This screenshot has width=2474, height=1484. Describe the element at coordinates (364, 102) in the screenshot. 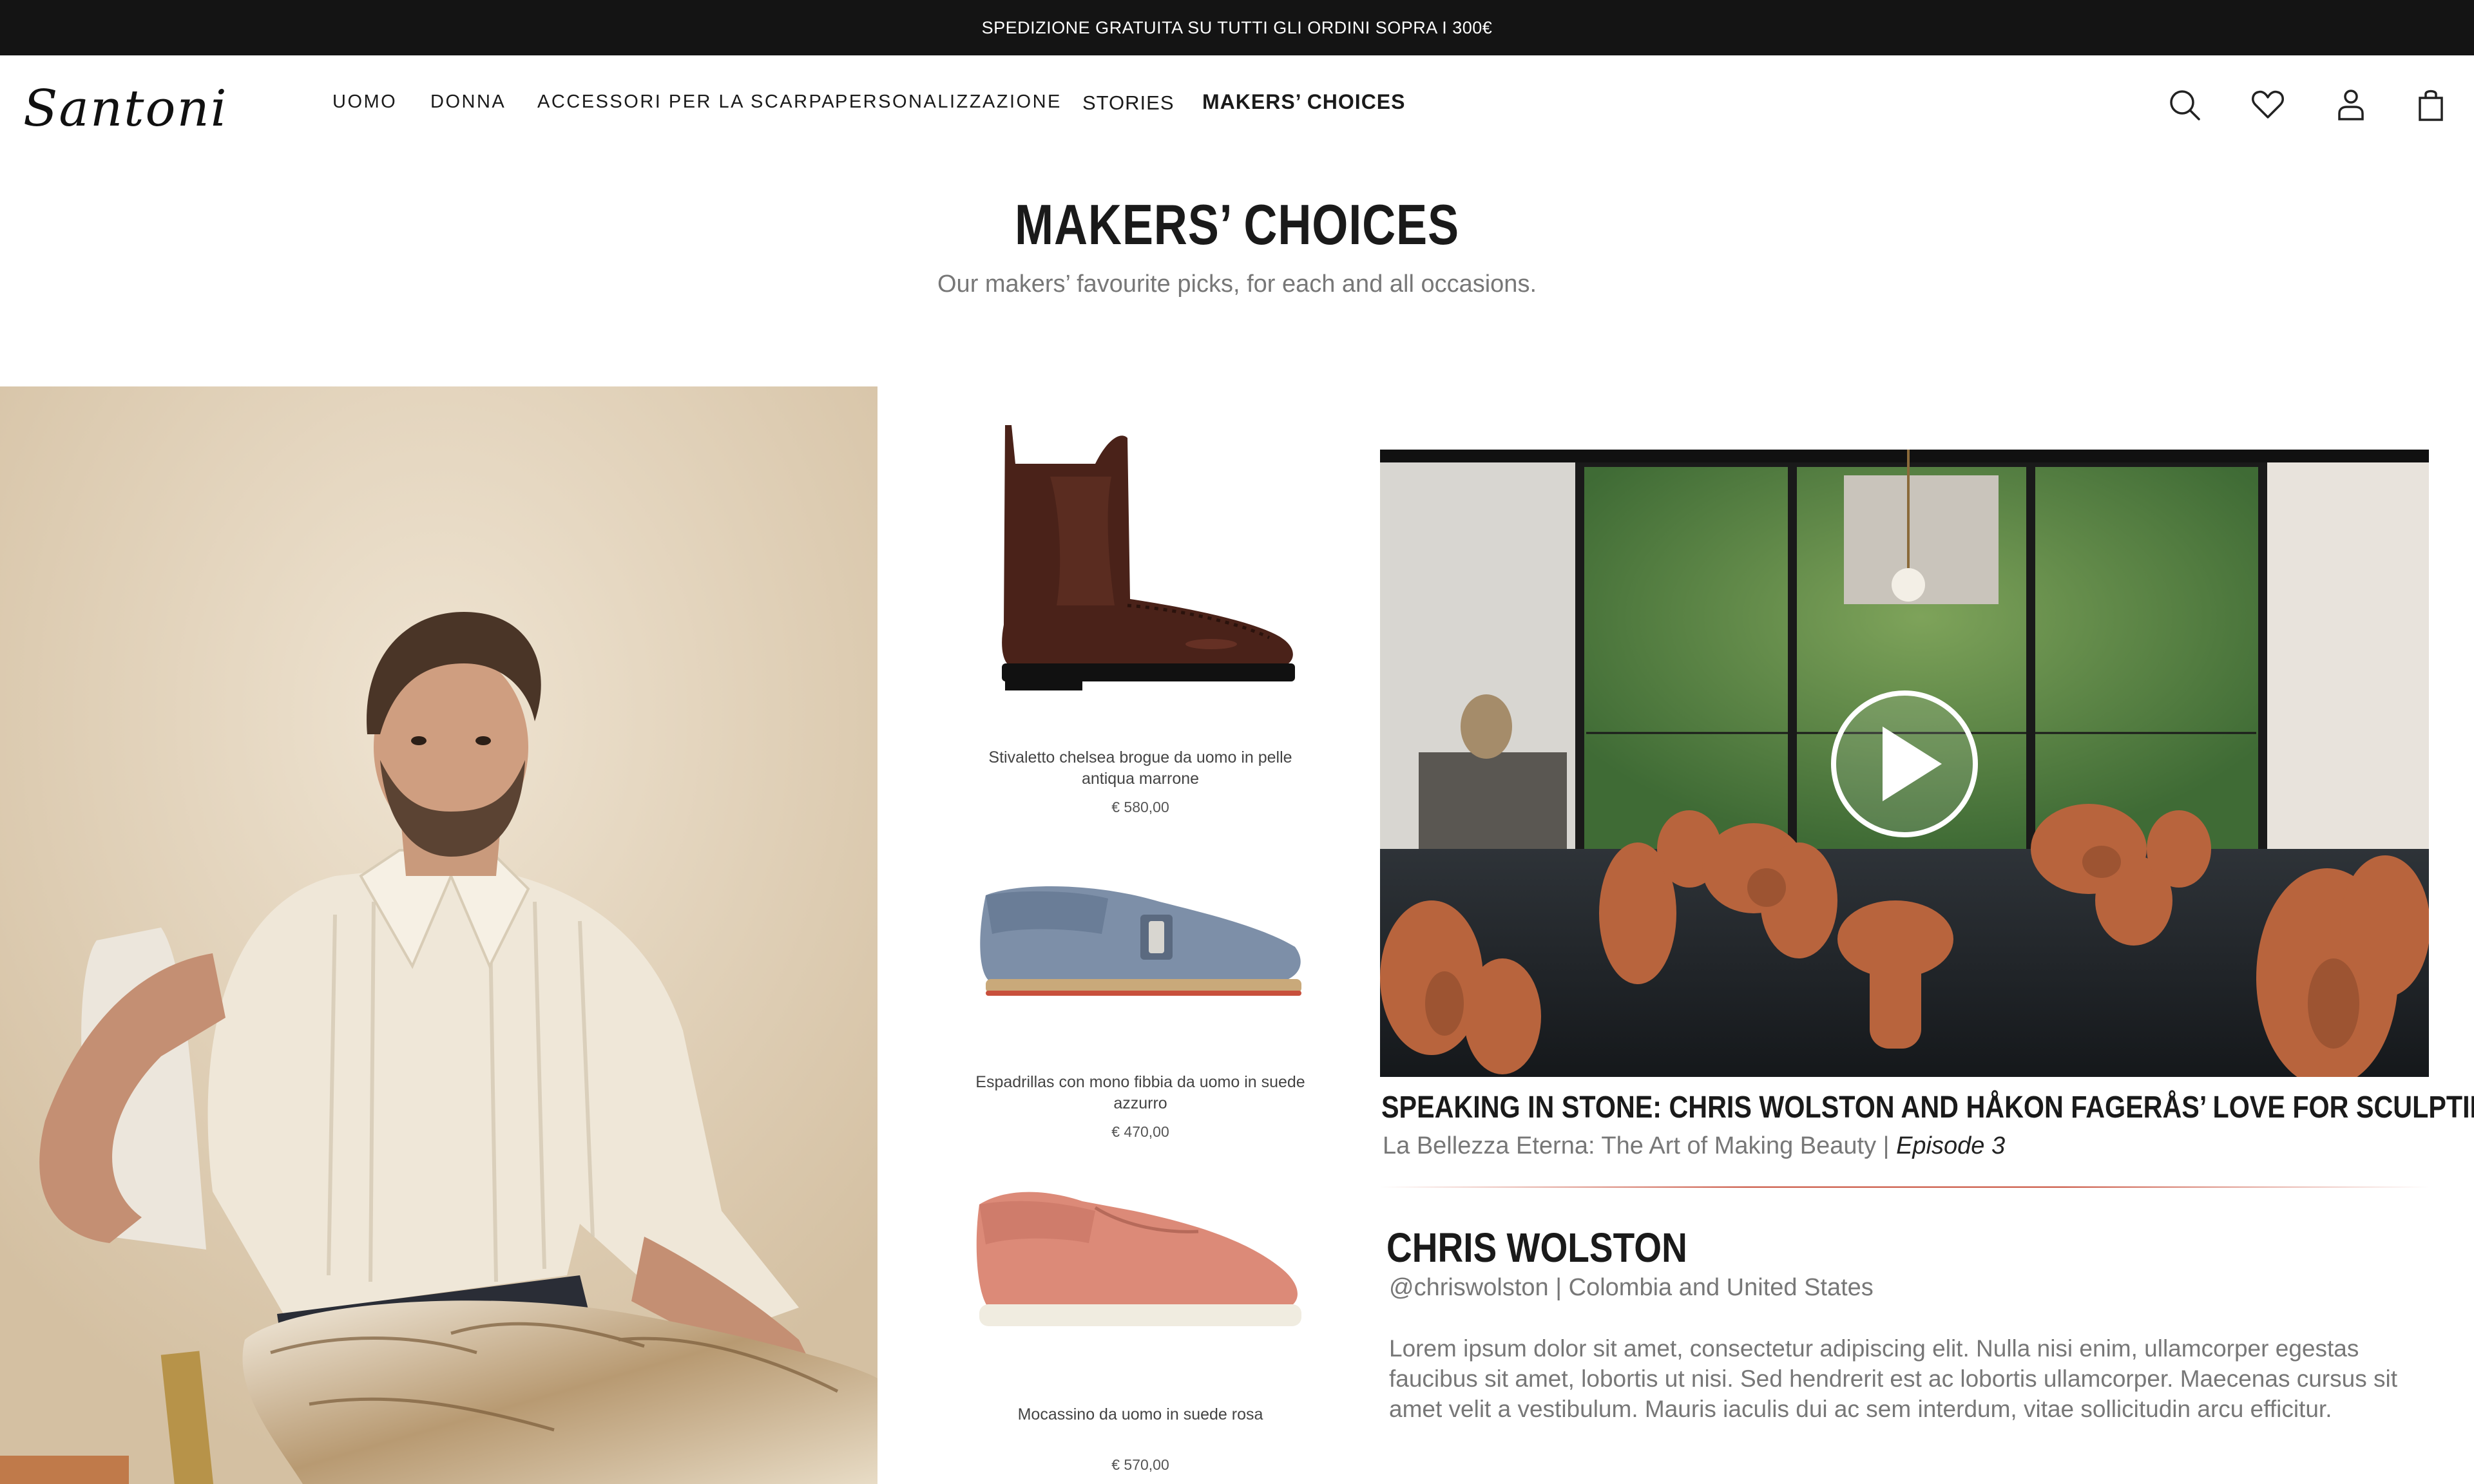

I see `nav-item-uomo: UOMO` at that location.